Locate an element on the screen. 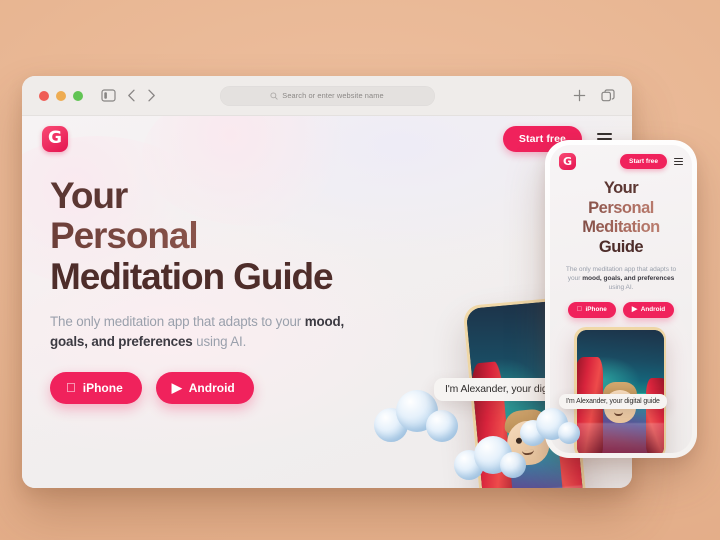 Image resolution: width=720 pixels, height=540 pixels. chevron-left-icon is located at coordinates (131, 95).